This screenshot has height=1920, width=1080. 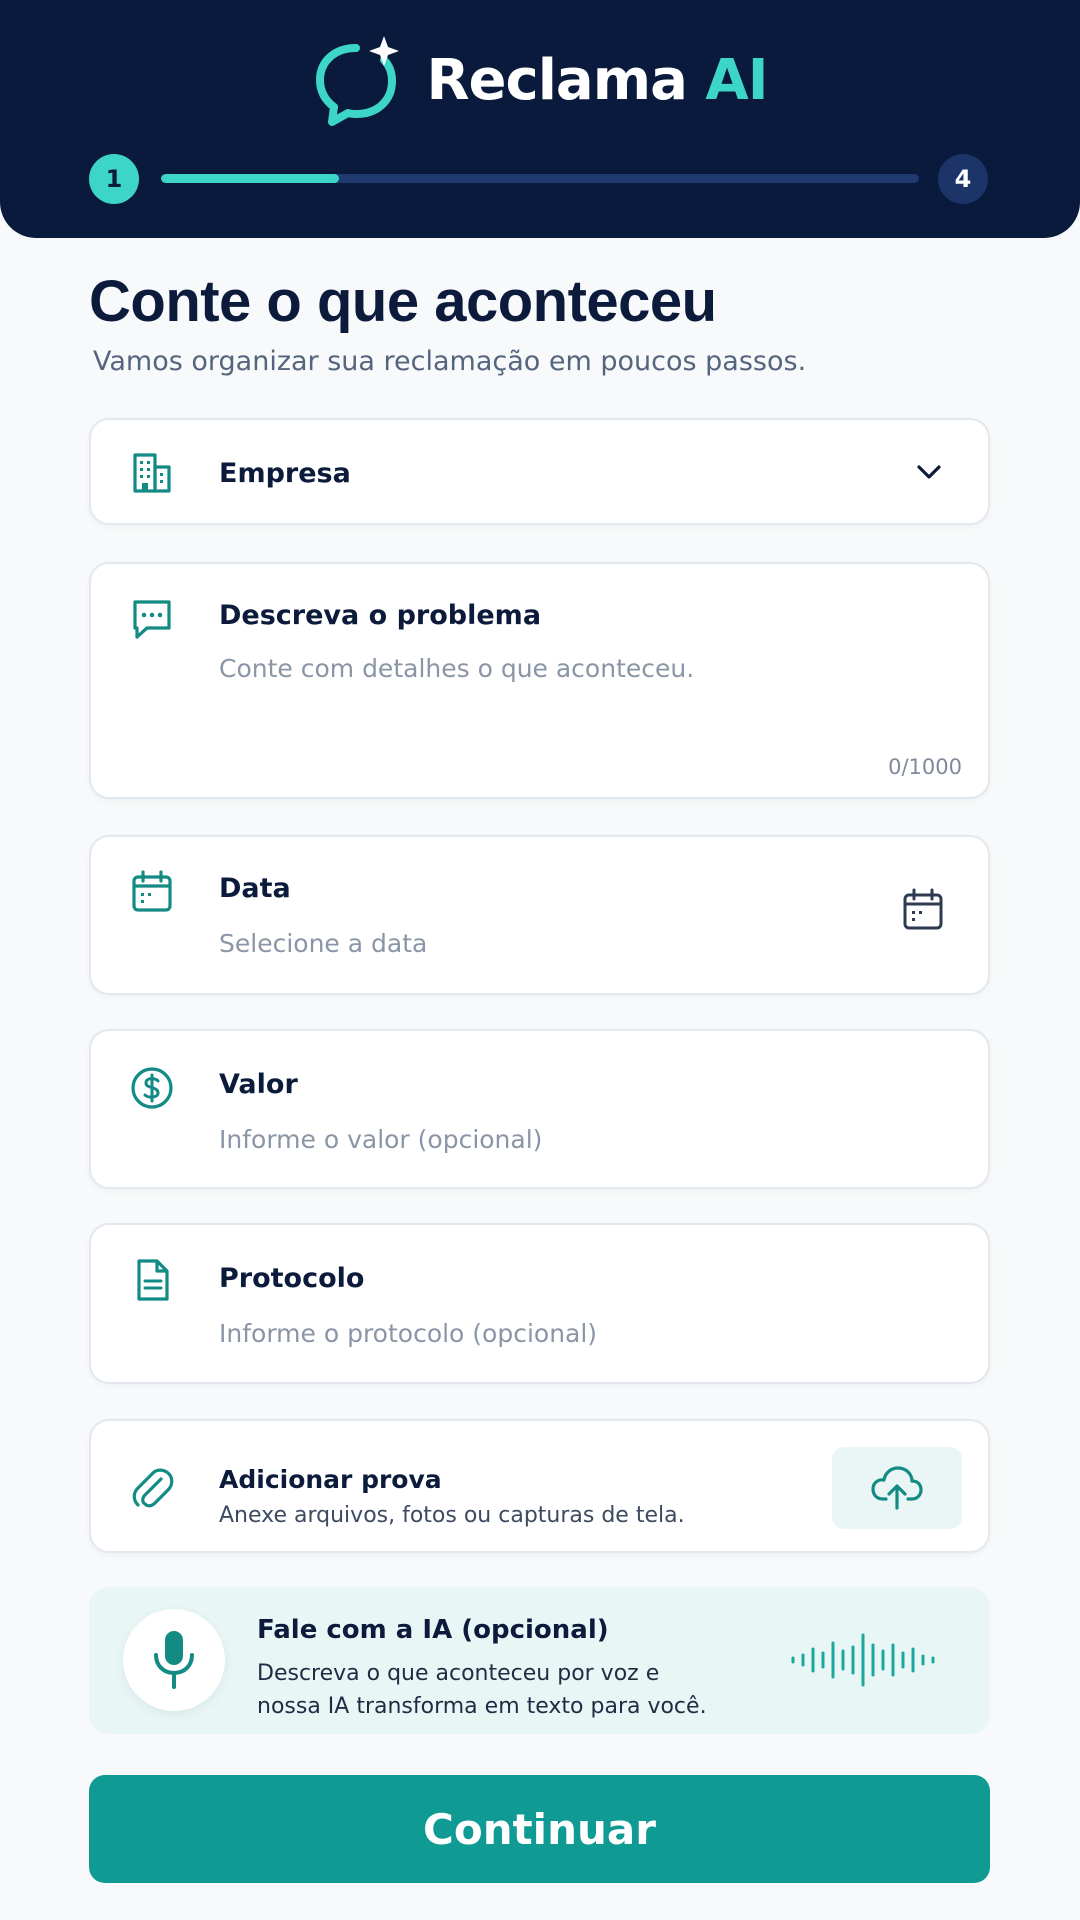 I want to click on voice-title: Fale com a IA (opcional), so click(x=433, y=1630).